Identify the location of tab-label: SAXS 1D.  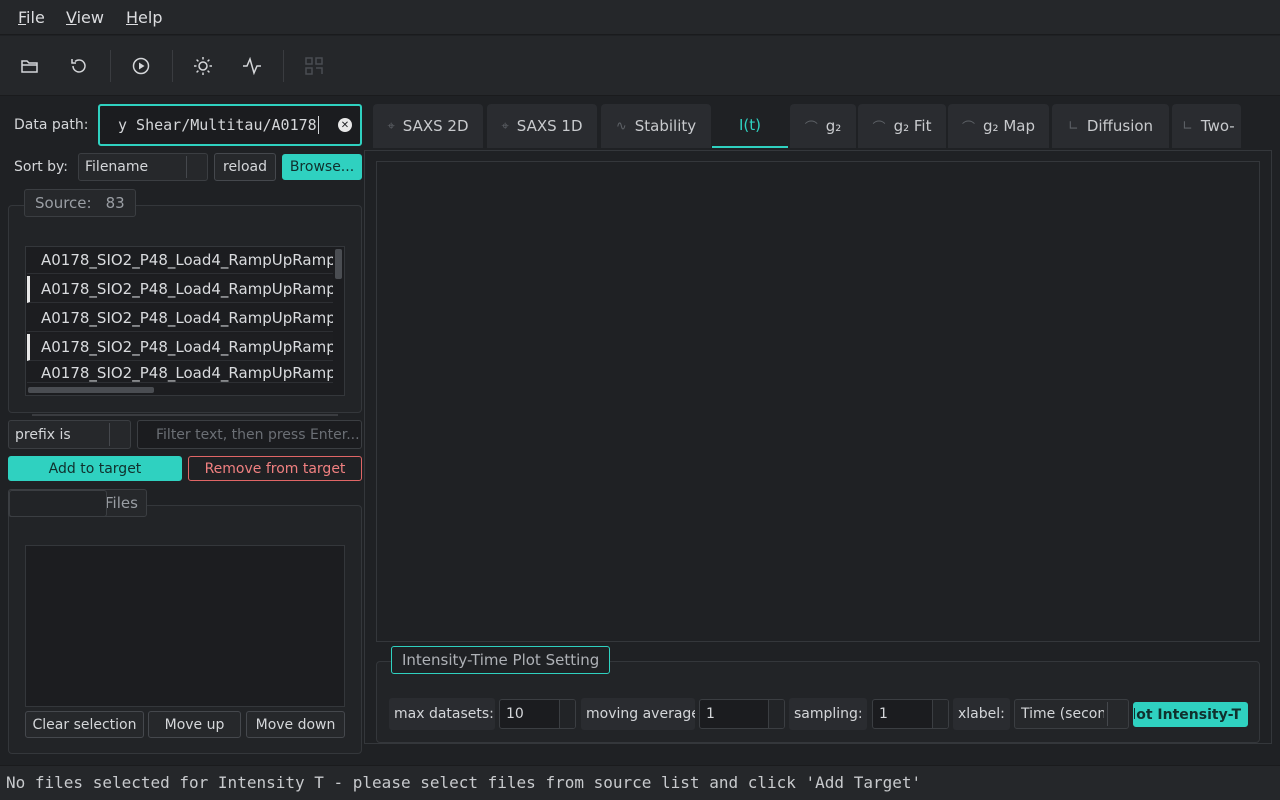
(549, 126).